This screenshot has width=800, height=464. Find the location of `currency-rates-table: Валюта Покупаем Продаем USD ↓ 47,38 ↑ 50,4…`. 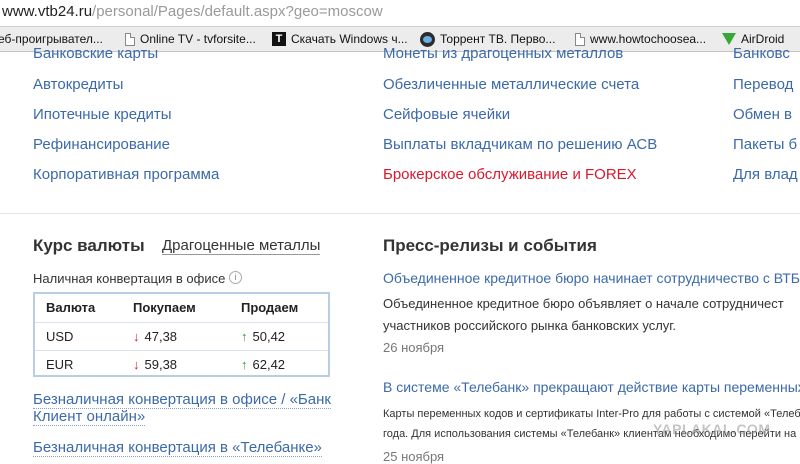

currency-rates-table: Валюта Покупаем Продаем USD ↓ 47,38 ↑ 50,4… is located at coordinates (181, 334).